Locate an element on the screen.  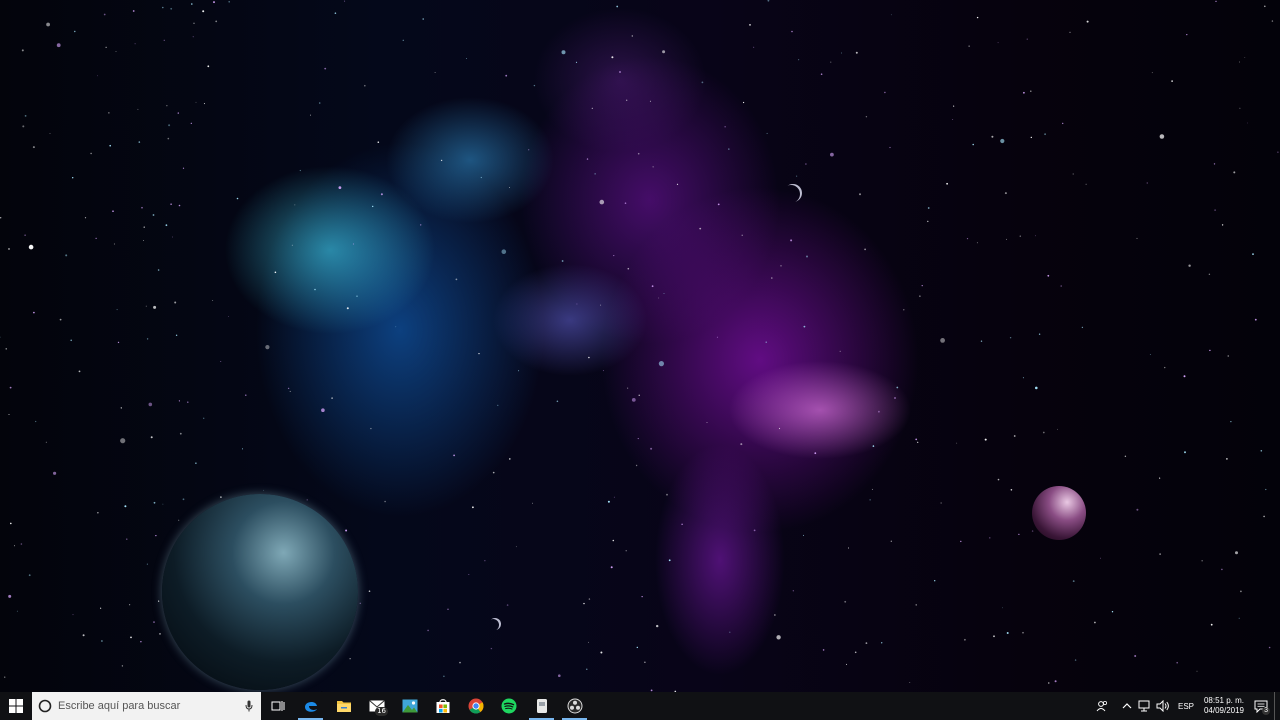
taskbar-app is located at coordinates (541, 706).